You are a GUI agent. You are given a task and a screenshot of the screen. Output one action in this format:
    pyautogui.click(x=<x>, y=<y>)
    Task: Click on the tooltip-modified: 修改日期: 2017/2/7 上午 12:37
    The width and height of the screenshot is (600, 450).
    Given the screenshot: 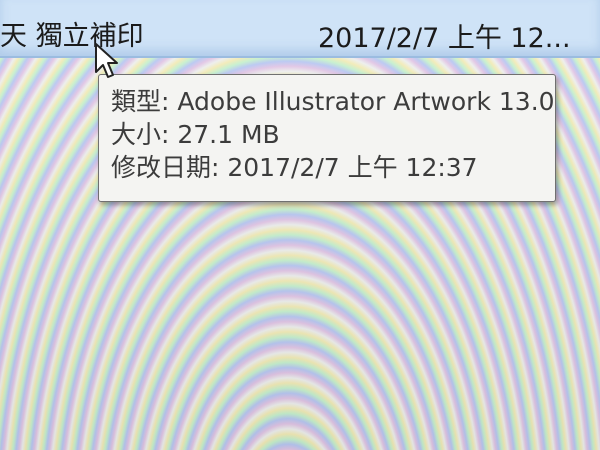 What is the action you would take?
    pyautogui.click(x=294, y=167)
    